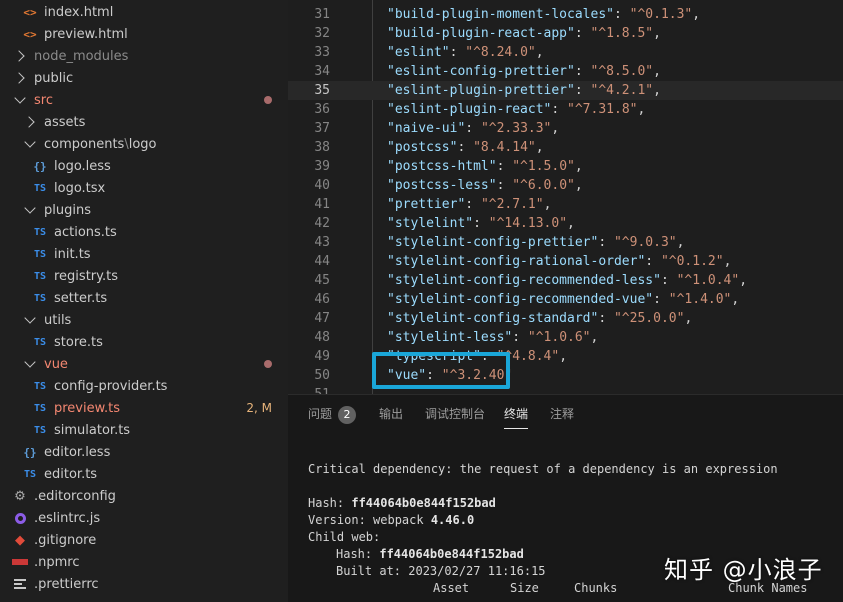  What do you see at coordinates (649, 318) in the screenshot?
I see `json-value: "^25.0.0"` at bounding box center [649, 318].